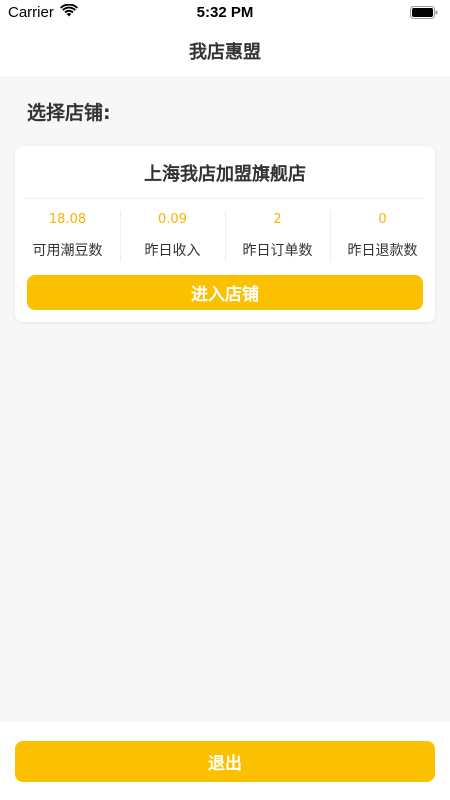  Describe the element at coordinates (382, 219) in the screenshot. I see `stat-value: 0` at that location.